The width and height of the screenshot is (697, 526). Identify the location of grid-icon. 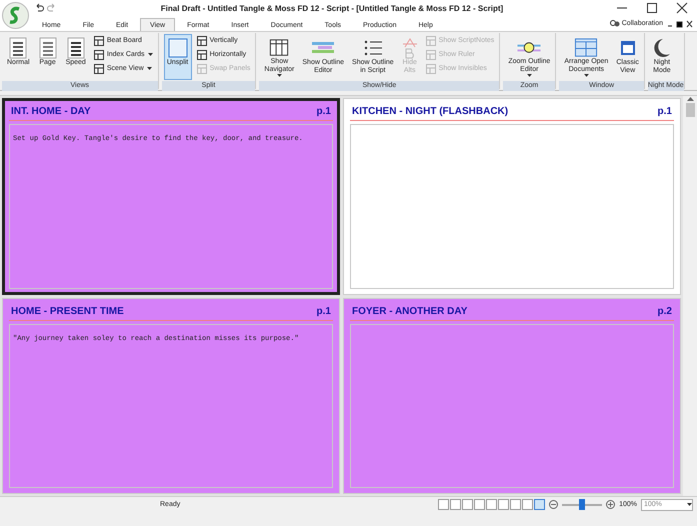
(279, 47).